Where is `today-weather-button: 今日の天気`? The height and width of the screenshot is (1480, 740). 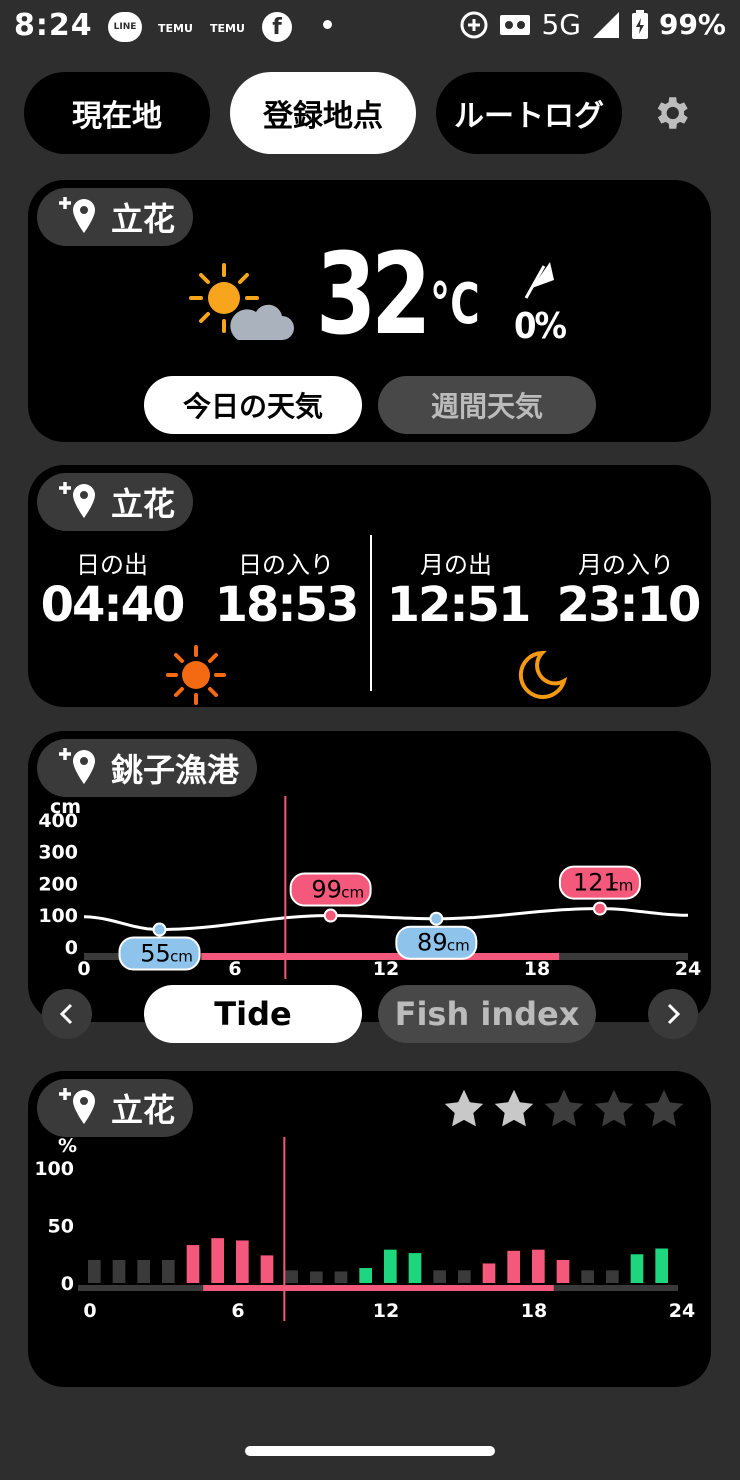
today-weather-button: 今日の天気 is located at coordinates (253, 405).